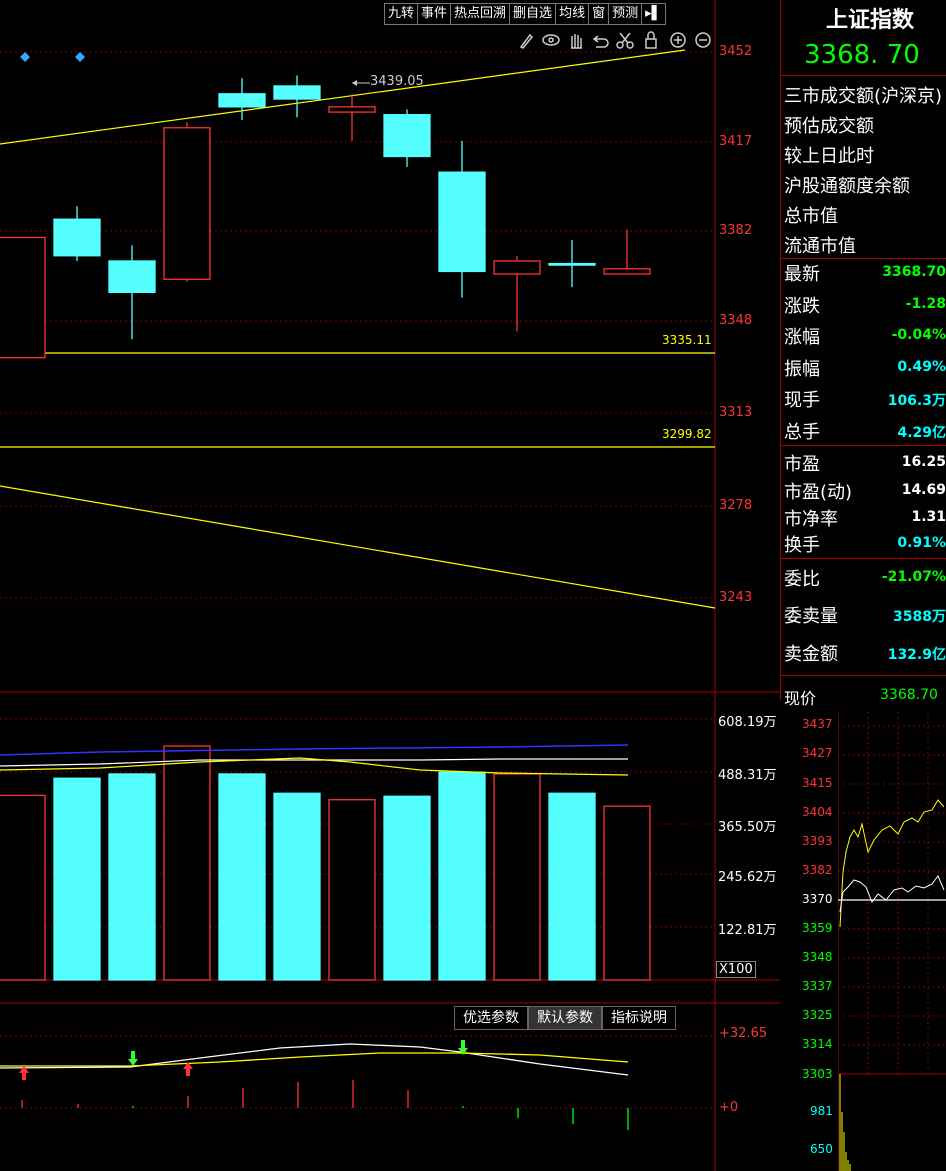  Describe the element at coordinates (923, 462) in the screenshot. I see `stat-value: 16.25` at that location.